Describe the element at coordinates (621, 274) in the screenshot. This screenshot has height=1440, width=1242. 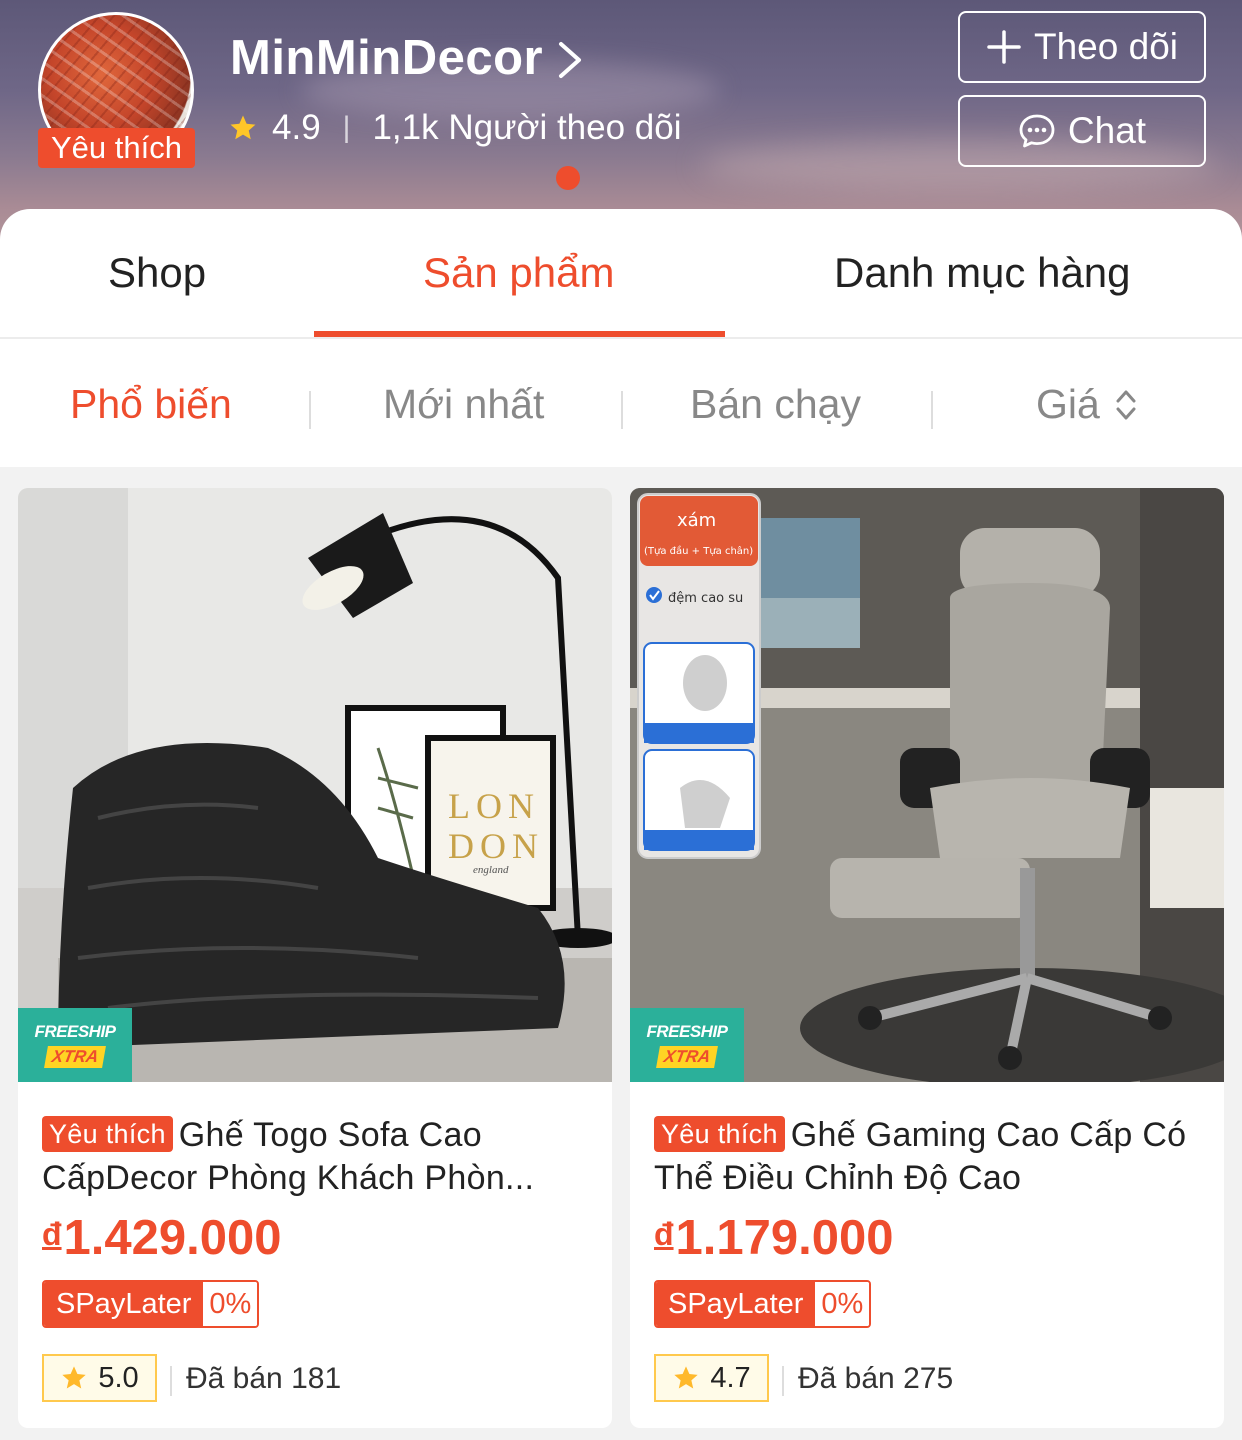
I see `shop-tabs: Shop Sản phẩm Danh mục hàng` at that location.